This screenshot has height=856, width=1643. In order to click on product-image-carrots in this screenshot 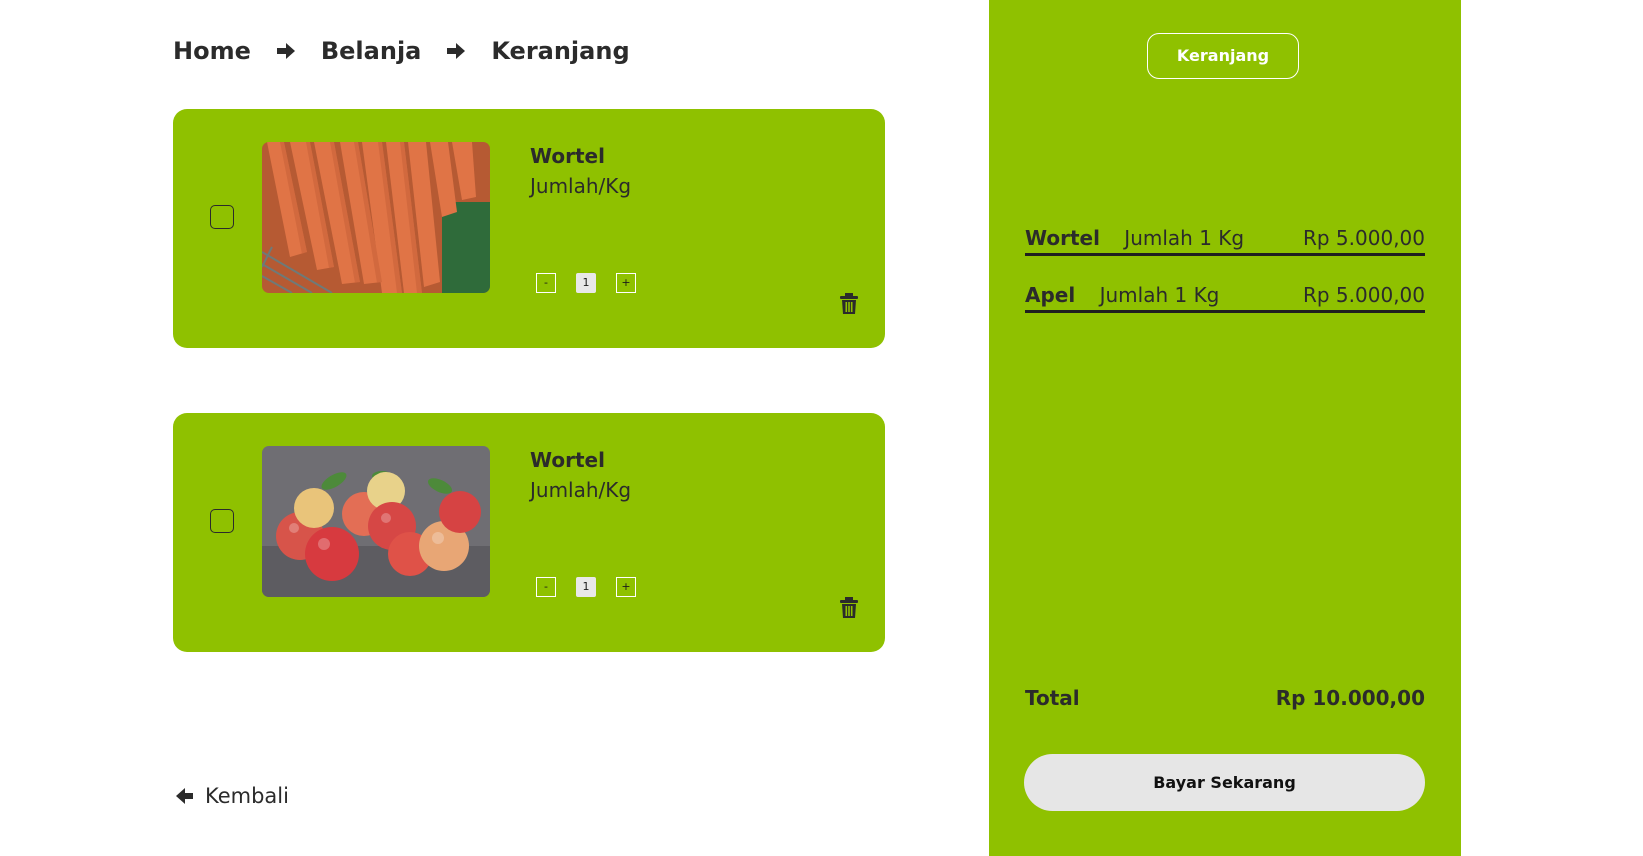, I will do `click(376, 217)`.